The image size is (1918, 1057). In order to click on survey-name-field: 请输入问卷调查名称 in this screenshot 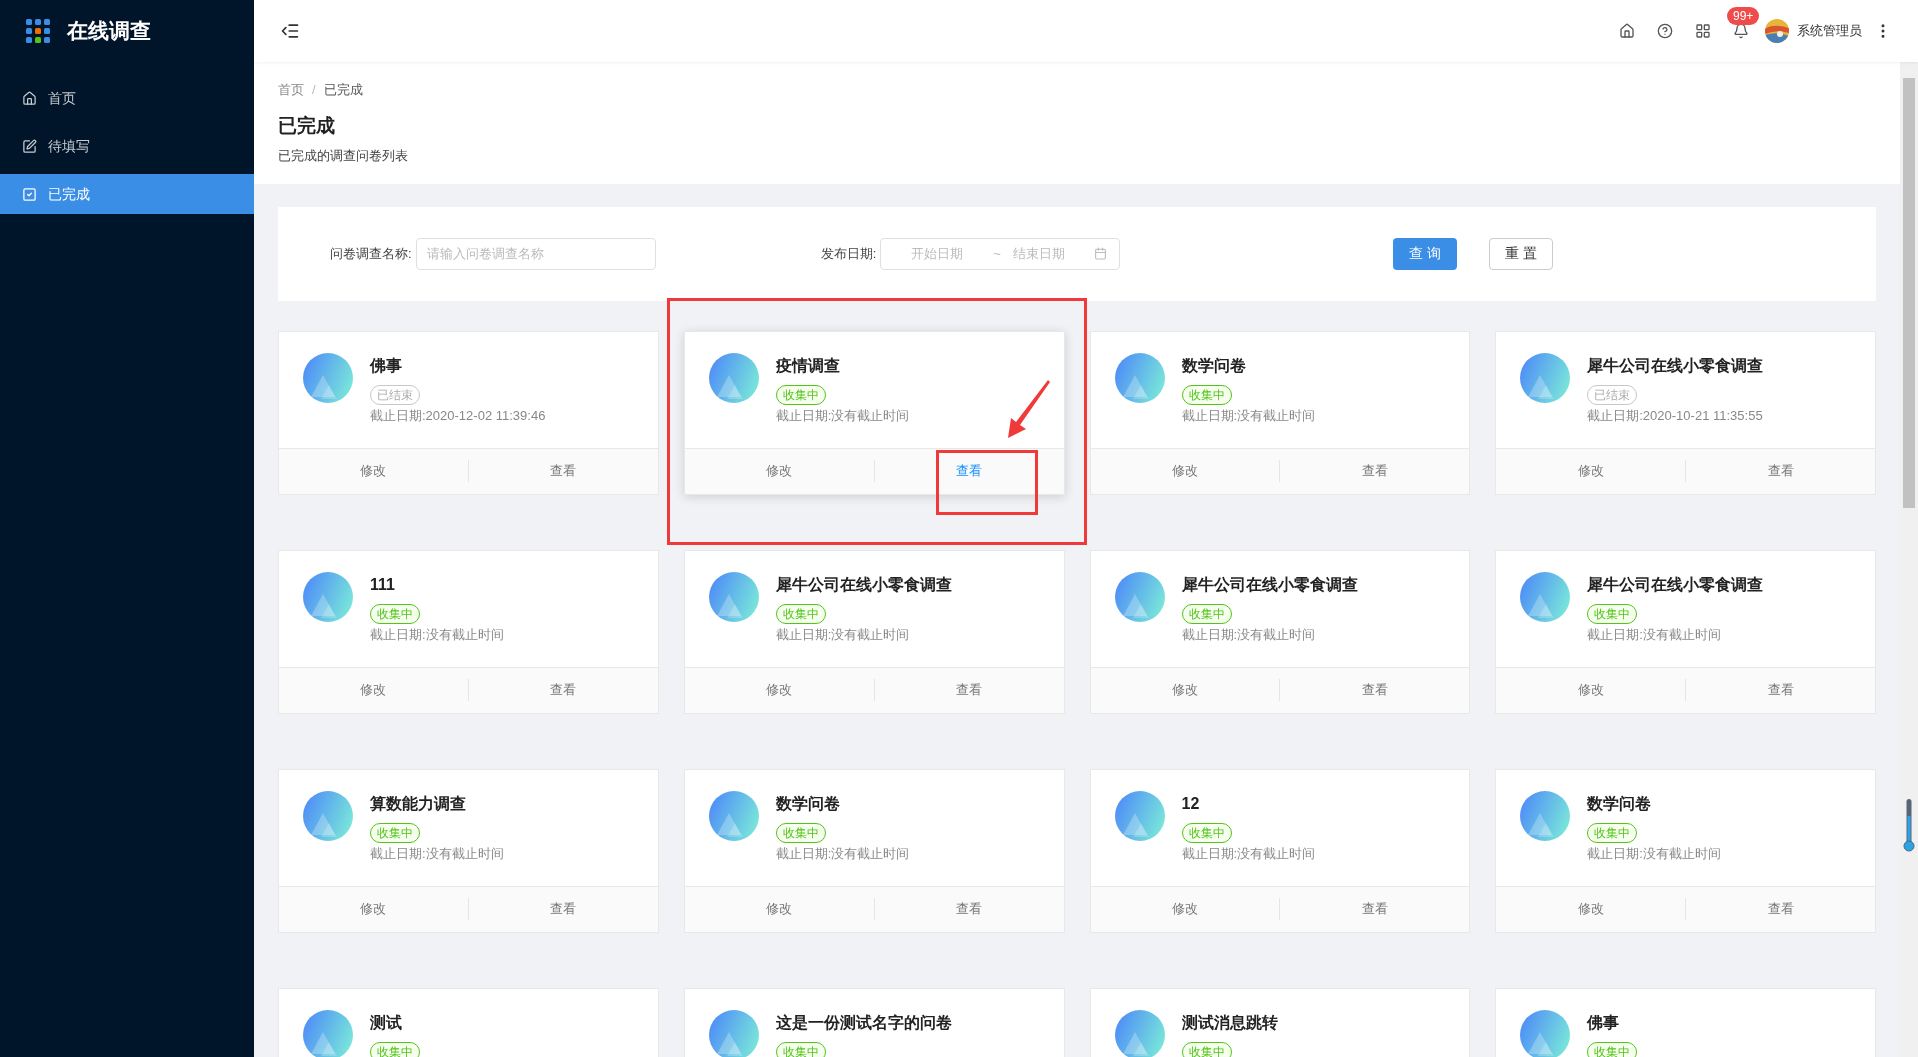, I will do `click(535, 253)`.